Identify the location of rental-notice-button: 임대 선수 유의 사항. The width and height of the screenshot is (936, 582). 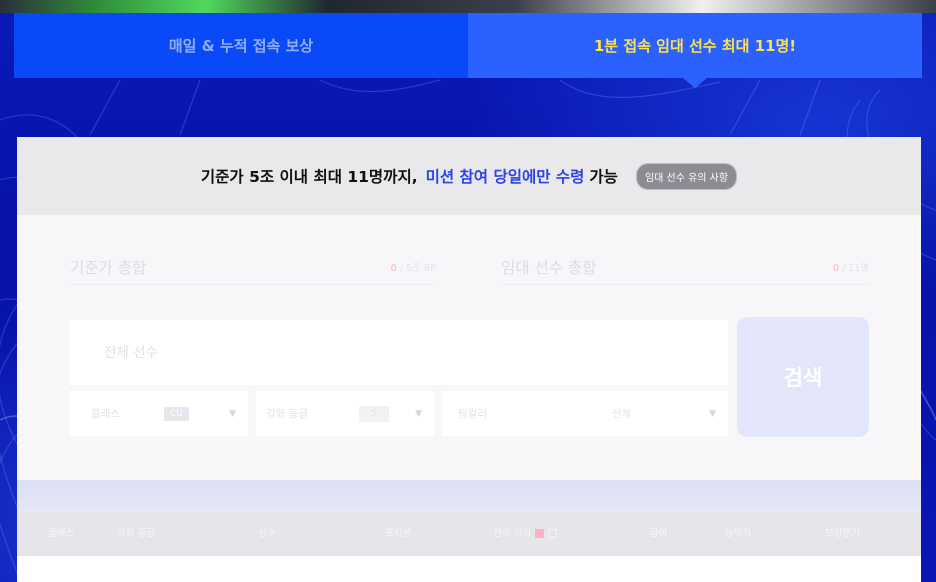
(686, 176).